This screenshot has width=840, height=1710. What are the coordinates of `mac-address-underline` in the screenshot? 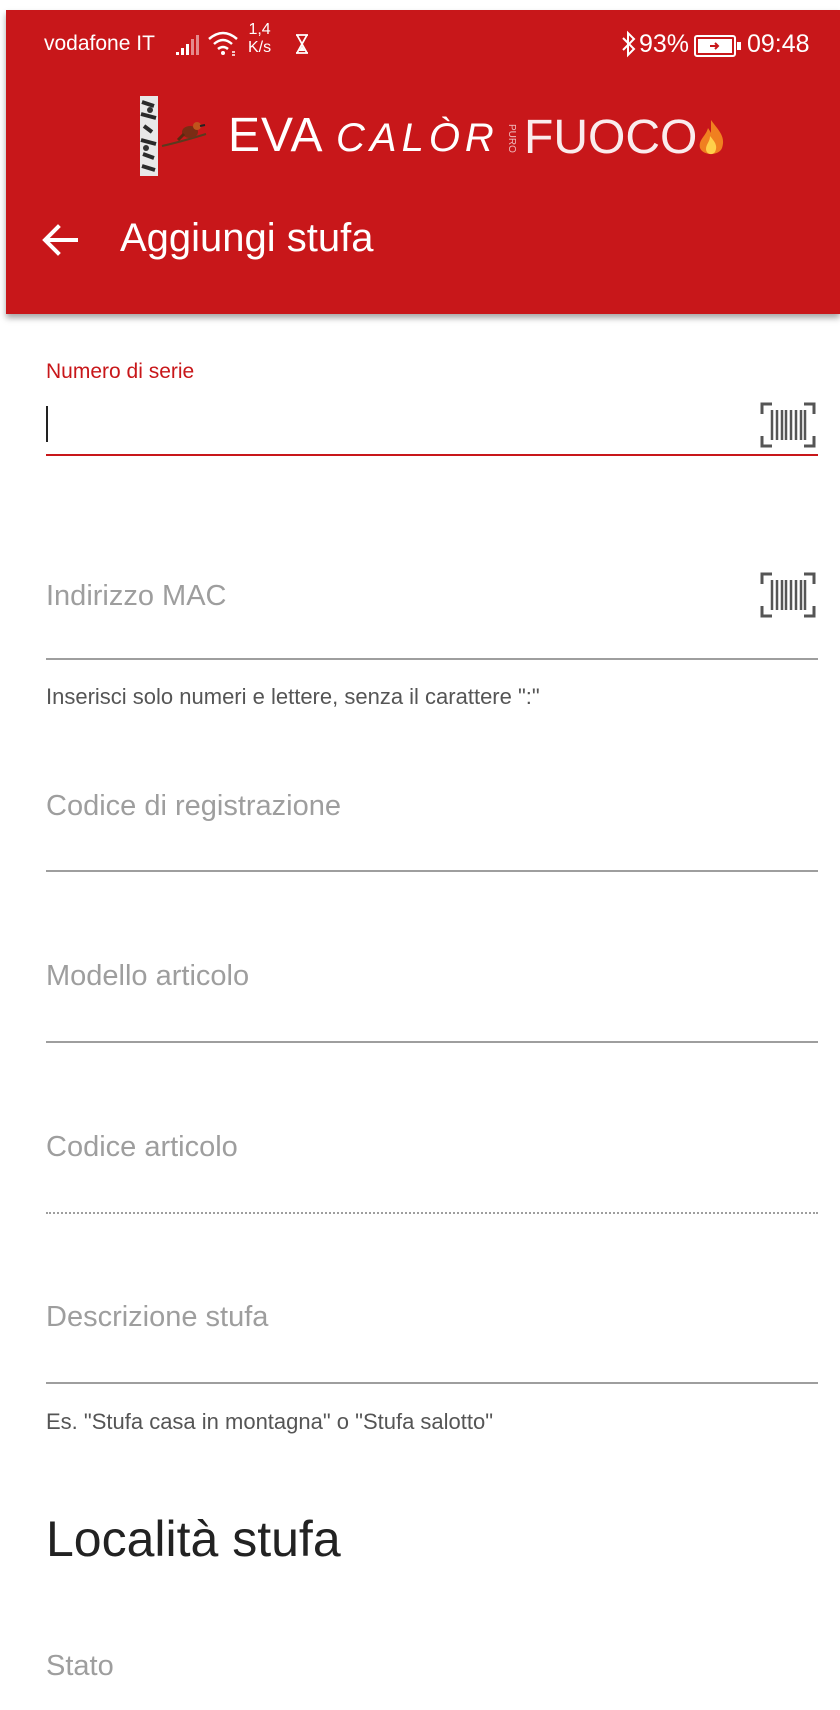 It's located at (432, 659).